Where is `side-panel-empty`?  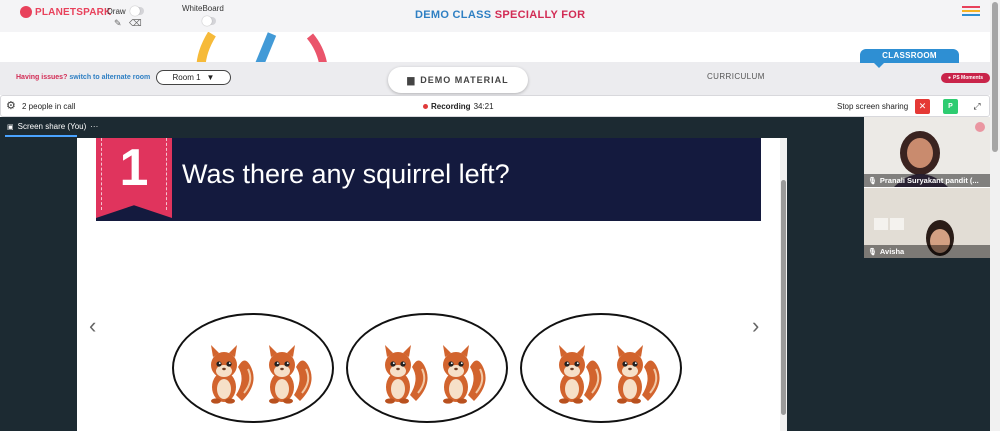
side-panel-empty is located at coordinates (927, 344).